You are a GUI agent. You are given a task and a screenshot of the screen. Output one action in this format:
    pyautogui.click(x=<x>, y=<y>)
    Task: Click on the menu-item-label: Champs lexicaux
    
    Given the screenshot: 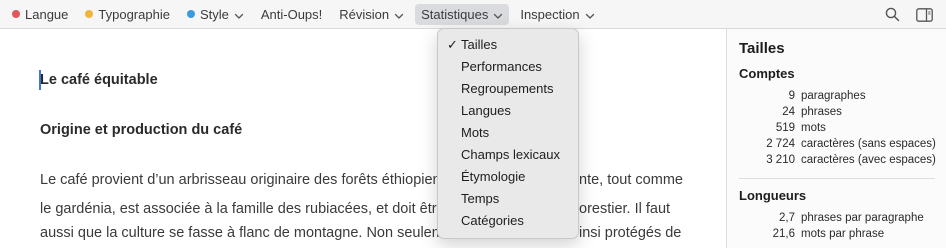 What is the action you would take?
    pyautogui.click(x=510, y=154)
    